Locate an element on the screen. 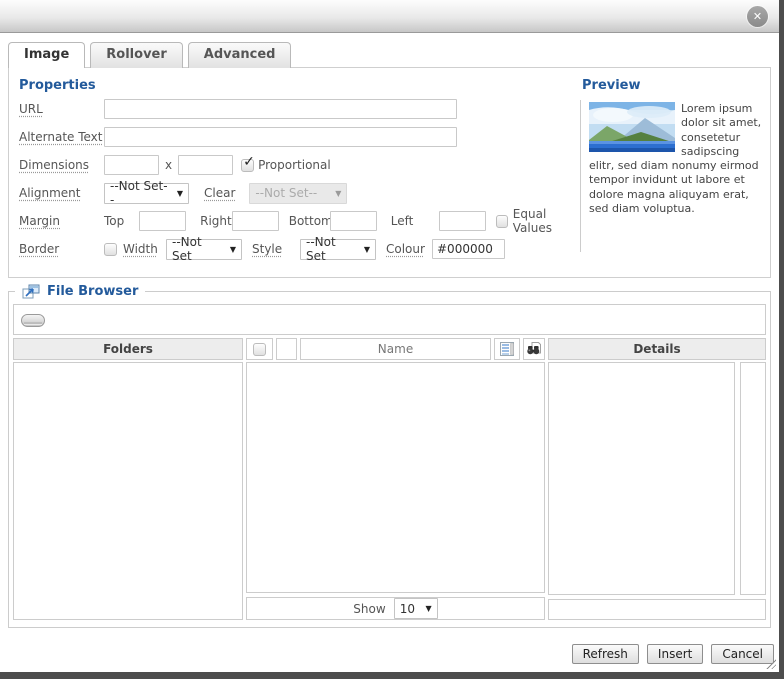  select-all-checkbox is located at coordinates (259, 349).